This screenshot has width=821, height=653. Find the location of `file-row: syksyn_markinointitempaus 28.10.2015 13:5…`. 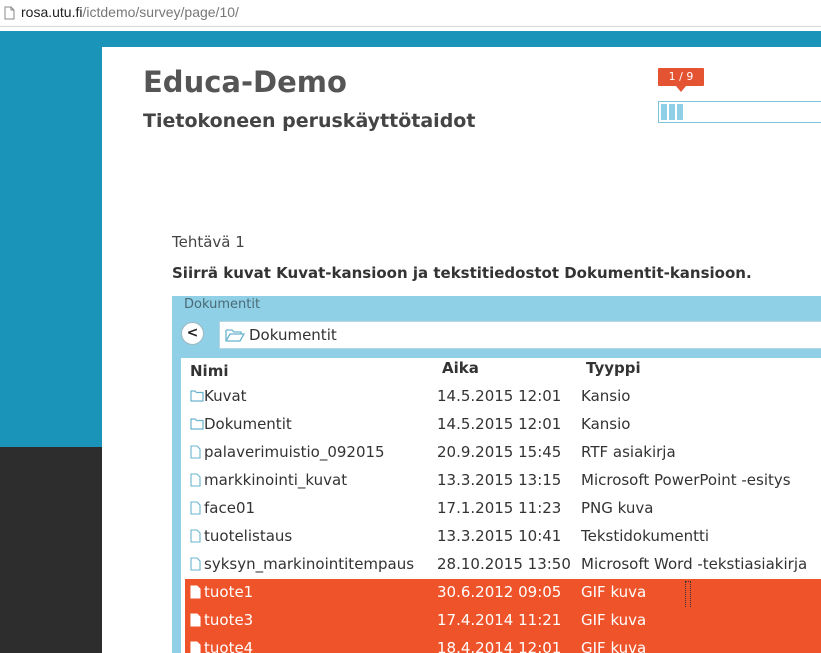

file-row: syksyn_markinointitempaus 28.10.2015 13:5… is located at coordinates (503, 565).